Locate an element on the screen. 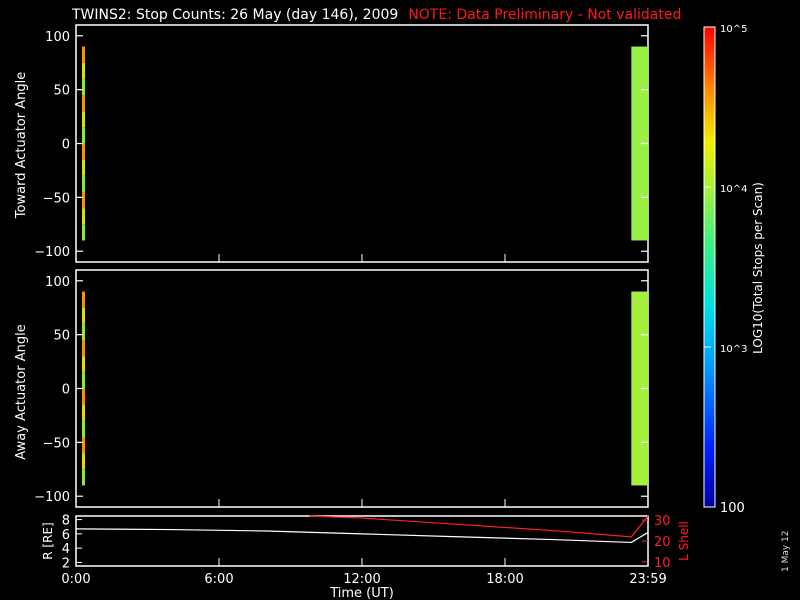 This screenshot has height=600, width=800. top-ytick-label--100: −100 is located at coordinates (52, 252).